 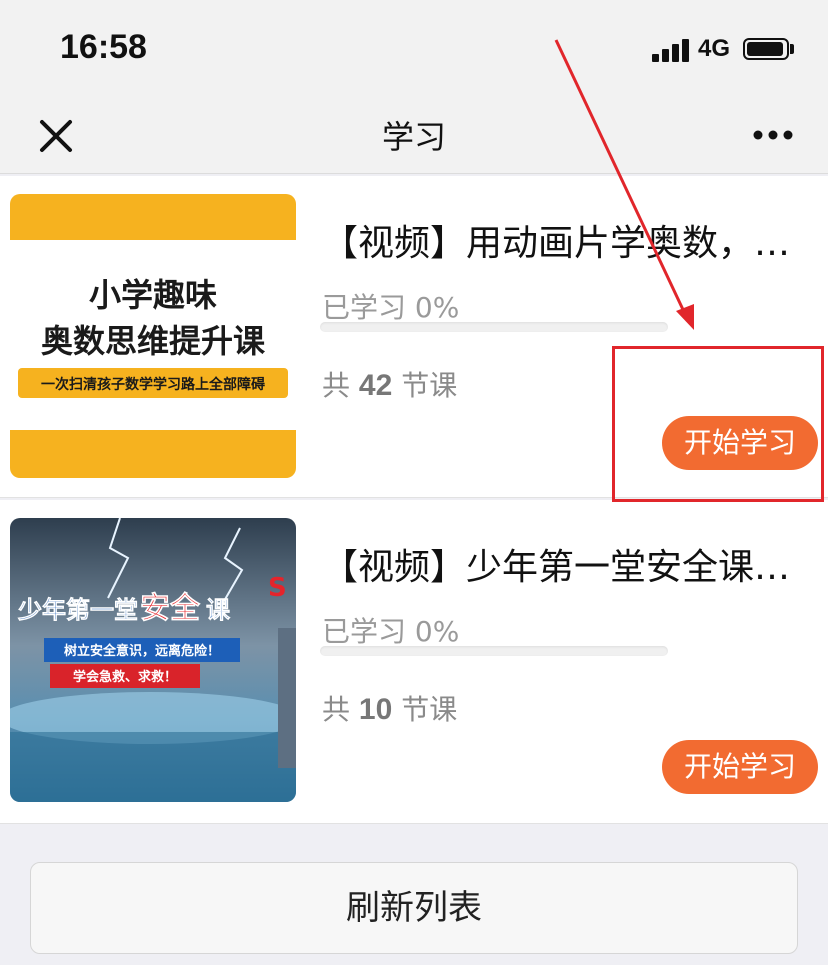 What do you see at coordinates (77, 610) in the screenshot?
I see `thumb-title-part1: 少年第一堂` at bounding box center [77, 610].